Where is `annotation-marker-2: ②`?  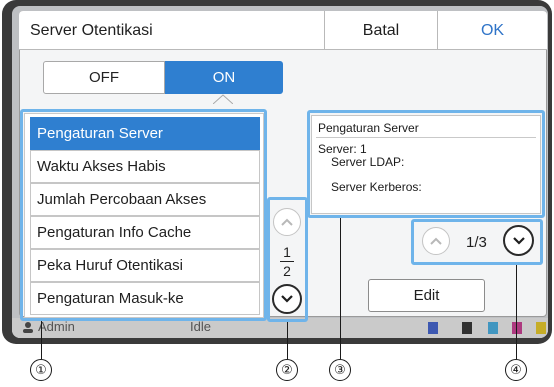
annotation-marker-2: ② is located at coordinates (287, 370).